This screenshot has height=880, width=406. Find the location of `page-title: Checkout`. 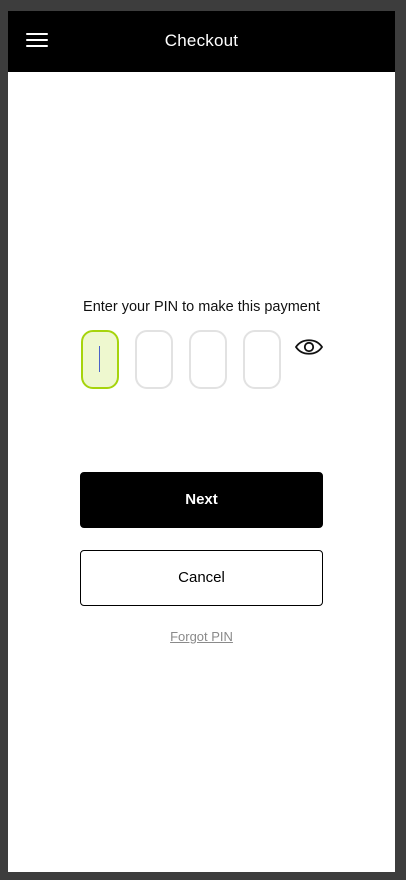

page-title: Checkout is located at coordinates (201, 40).